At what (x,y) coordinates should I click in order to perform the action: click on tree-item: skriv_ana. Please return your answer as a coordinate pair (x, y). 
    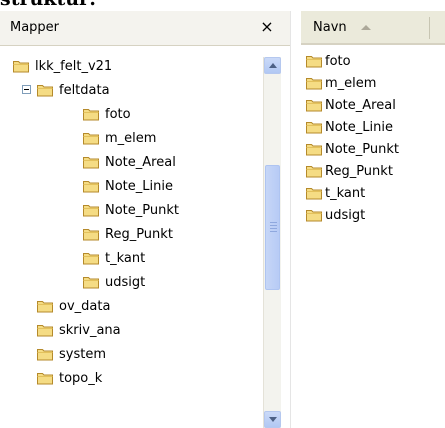
    Looking at the image, I should click on (78, 330).